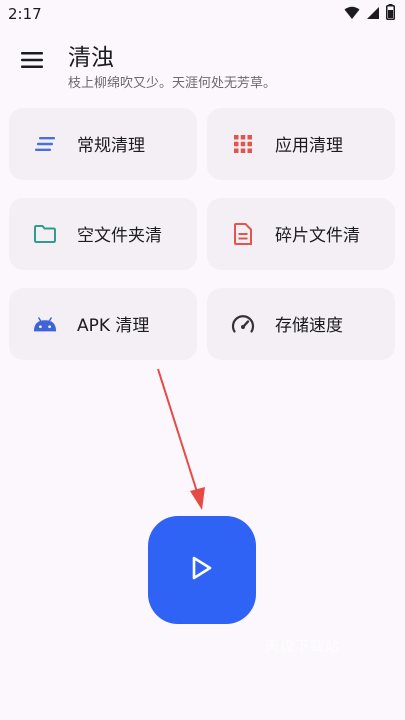 The width and height of the screenshot is (405, 720). What do you see at coordinates (25, 14) in the screenshot?
I see `status-time: 2:17` at bounding box center [25, 14].